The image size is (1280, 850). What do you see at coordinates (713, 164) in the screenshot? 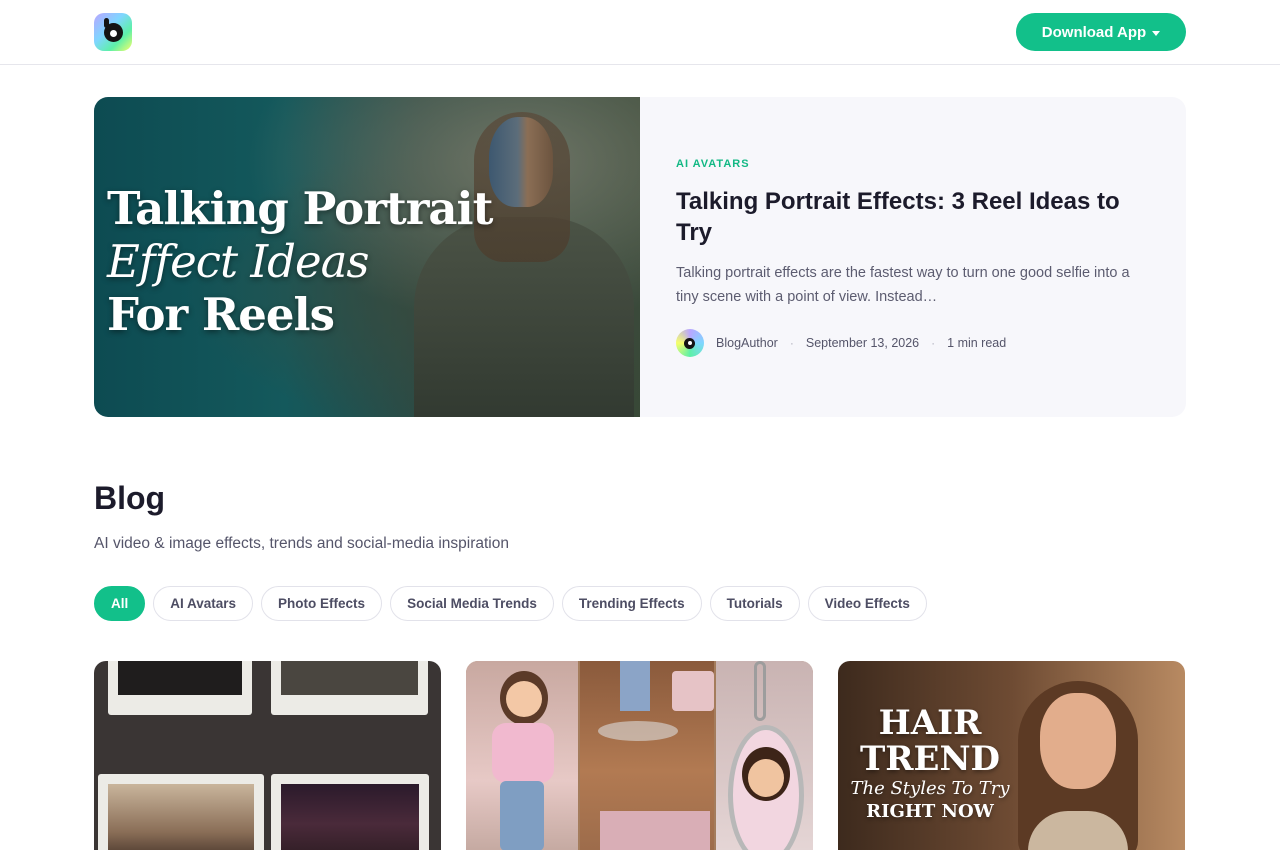
I see `featured-category: AI AVATARS` at bounding box center [713, 164].